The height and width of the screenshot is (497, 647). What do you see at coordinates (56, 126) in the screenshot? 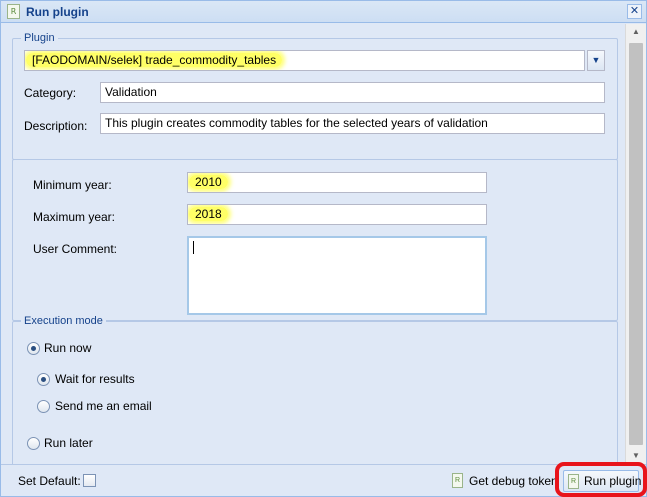
I see `description-label: Description:` at bounding box center [56, 126].